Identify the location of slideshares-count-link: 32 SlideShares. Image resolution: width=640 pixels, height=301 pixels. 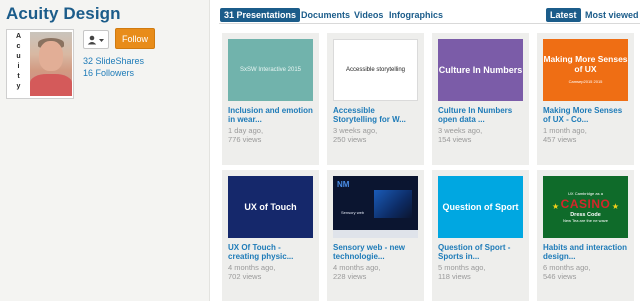
(113, 61).